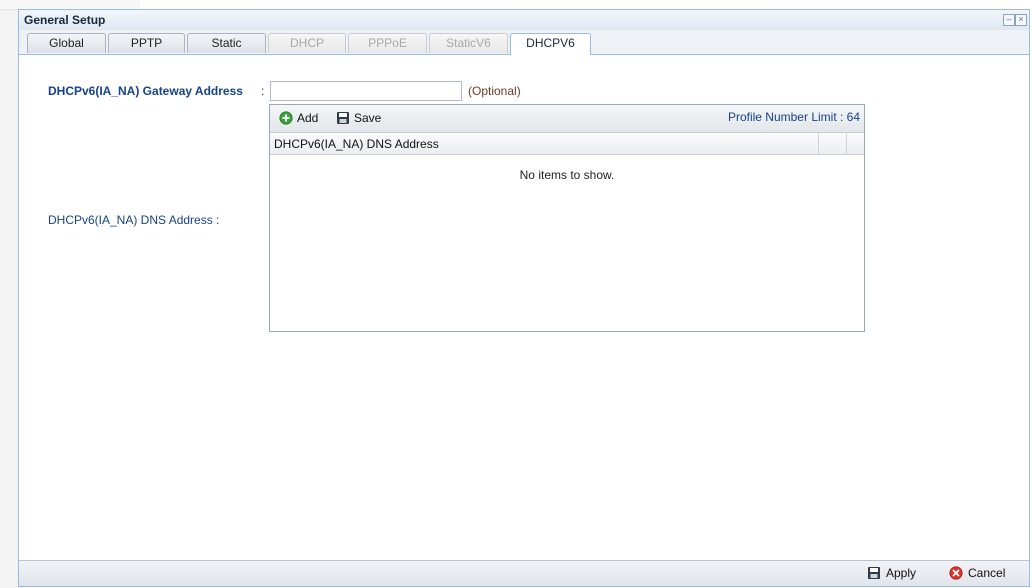 This screenshot has height=588, width=1034. What do you see at coordinates (1009, 20) in the screenshot?
I see `minimize-icon: –` at bounding box center [1009, 20].